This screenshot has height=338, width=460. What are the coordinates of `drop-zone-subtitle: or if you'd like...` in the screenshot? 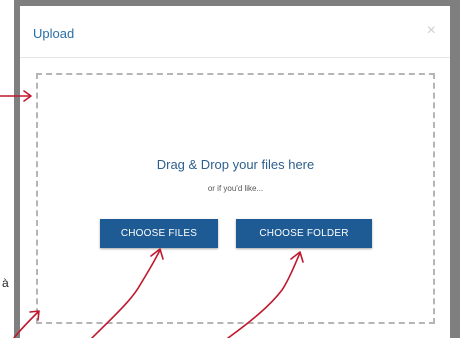 It's located at (235, 188).